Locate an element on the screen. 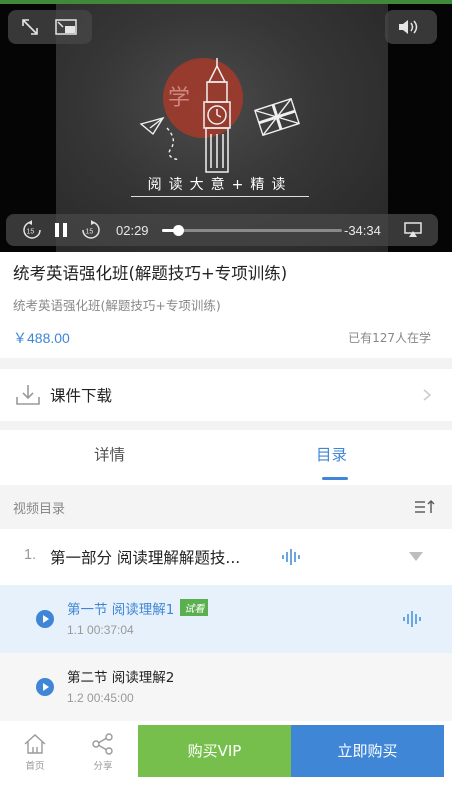 Image resolution: width=452 pixels, height=790 pixels. volume-control is located at coordinates (411, 27).